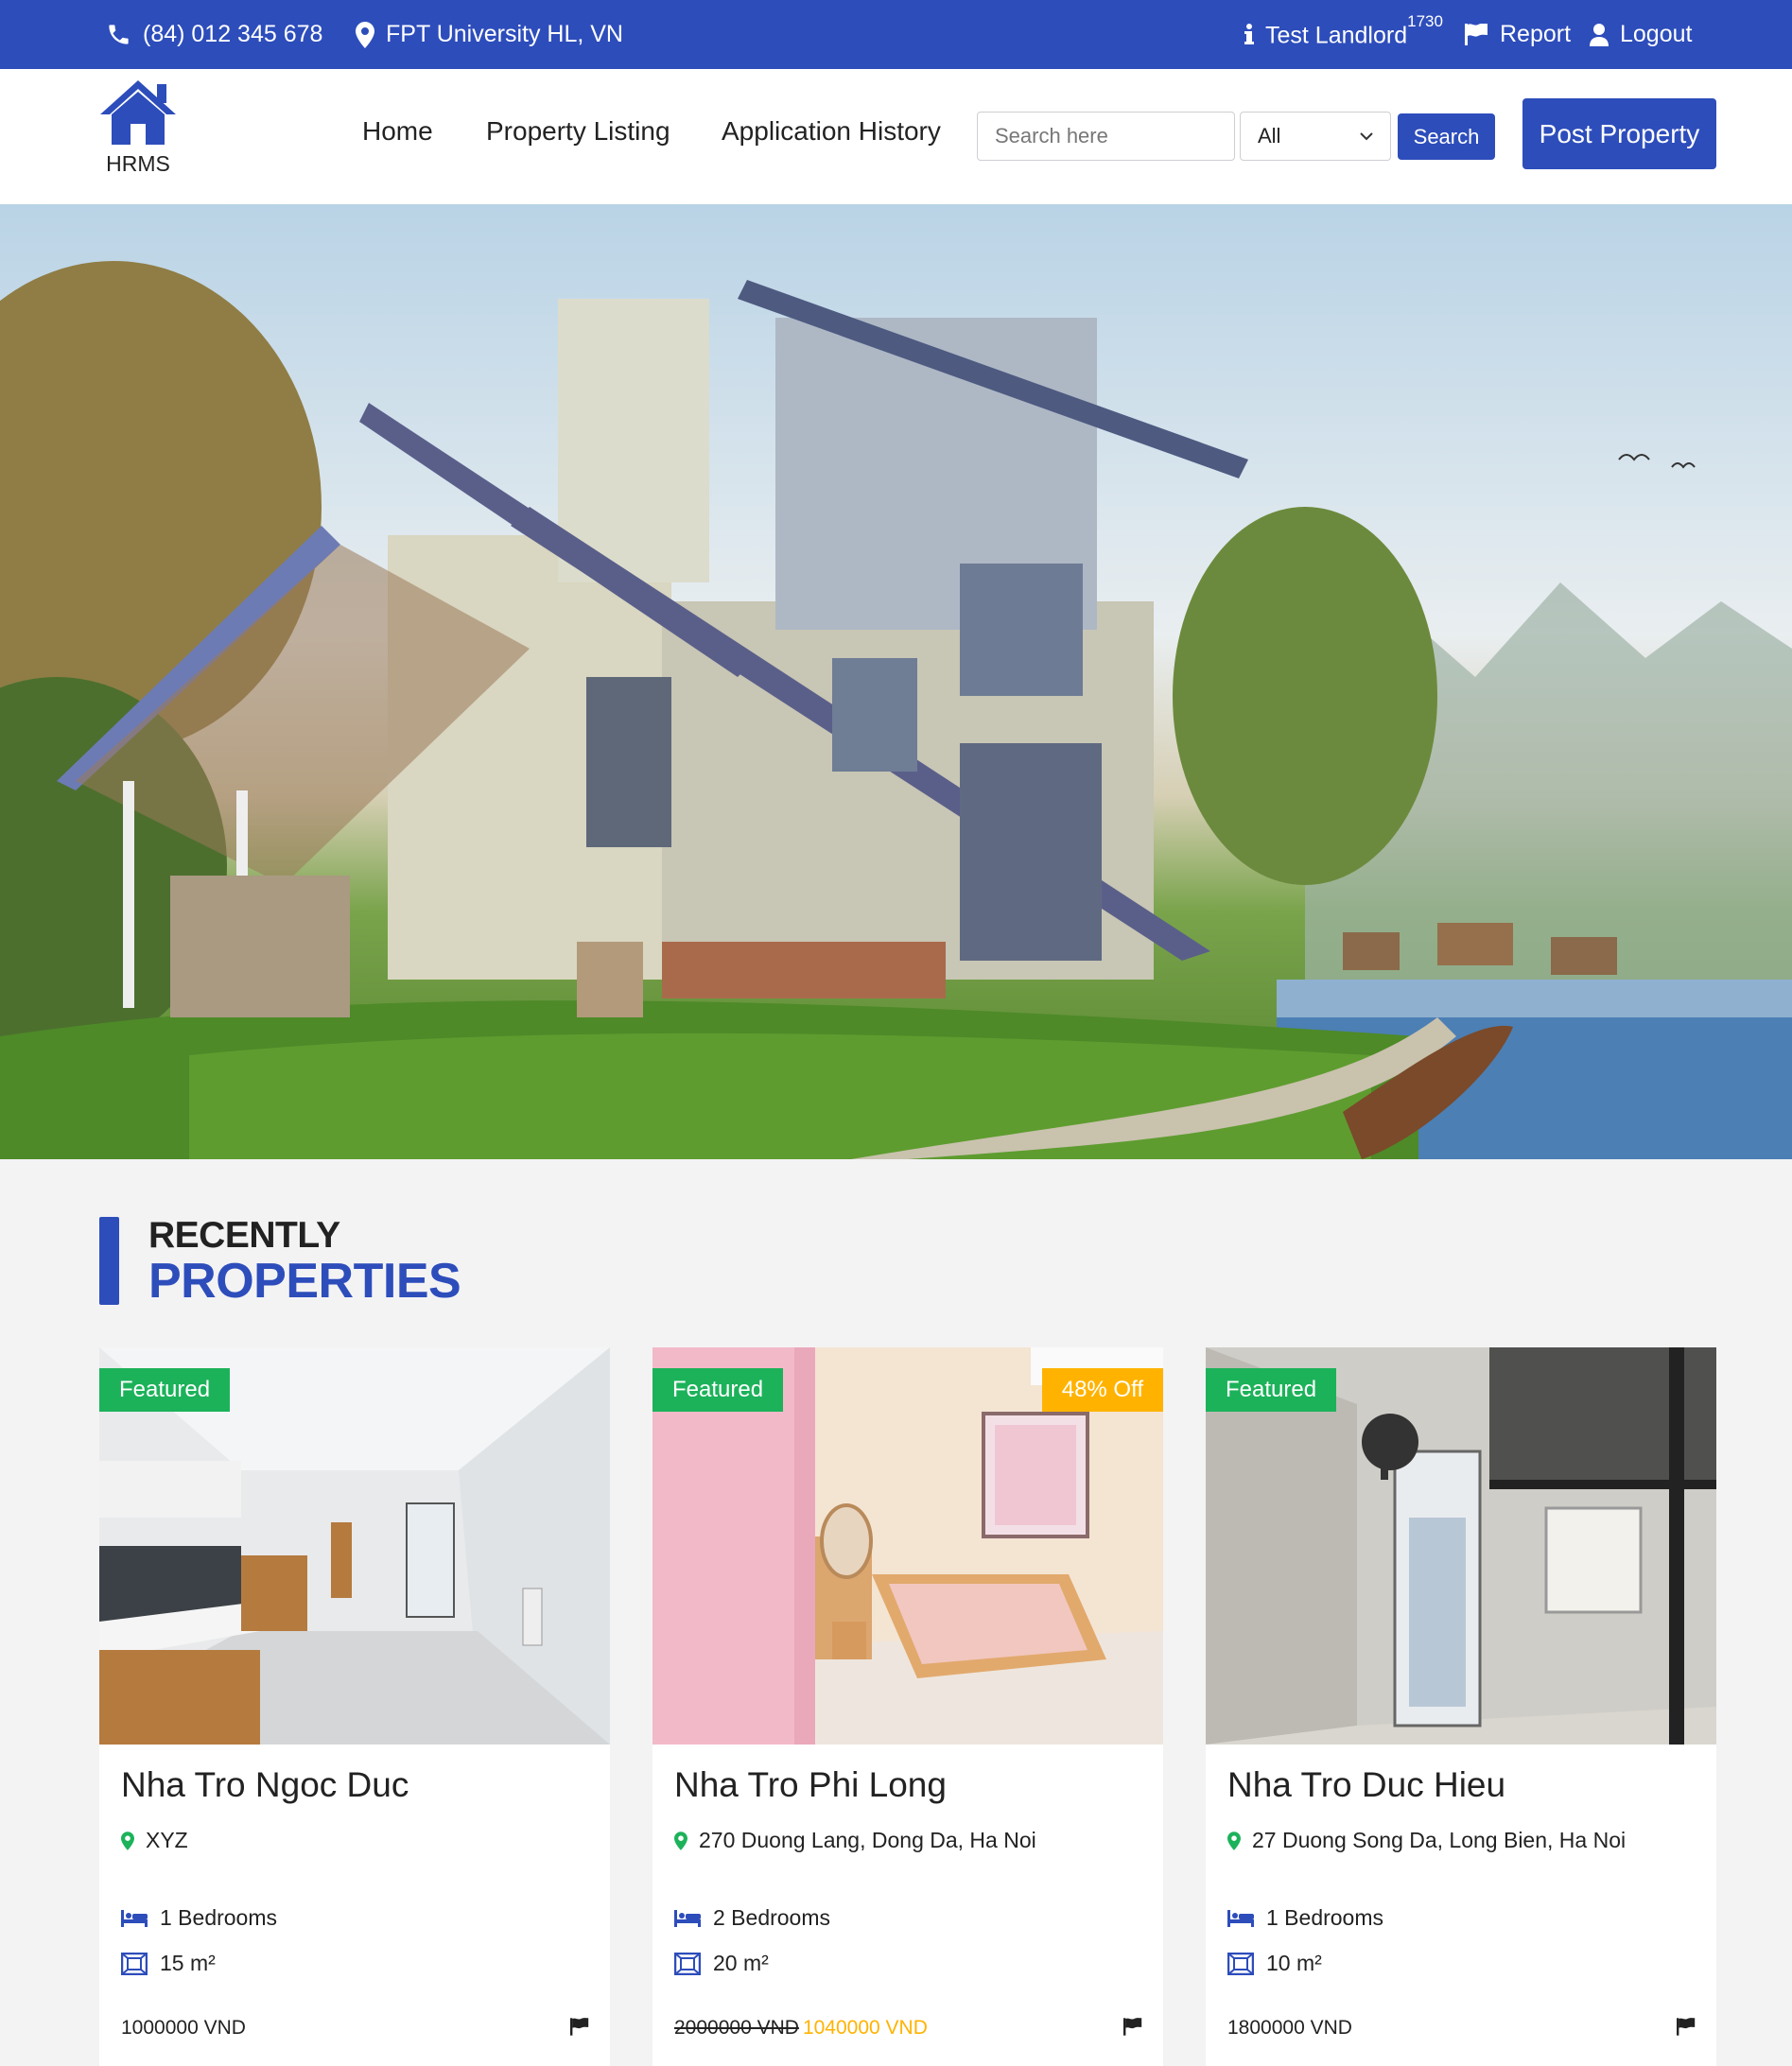  Describe the element at coordinates (244, 1235) in the screenshot. I see `section-title-line1: RECENTLY` at that location.